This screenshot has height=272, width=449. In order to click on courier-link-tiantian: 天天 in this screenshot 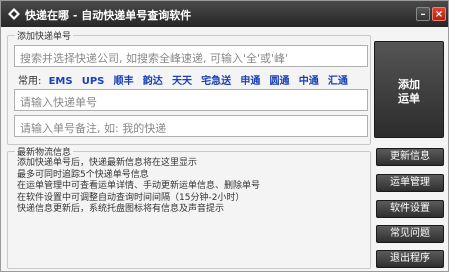, I will do `click(182, 79)`.